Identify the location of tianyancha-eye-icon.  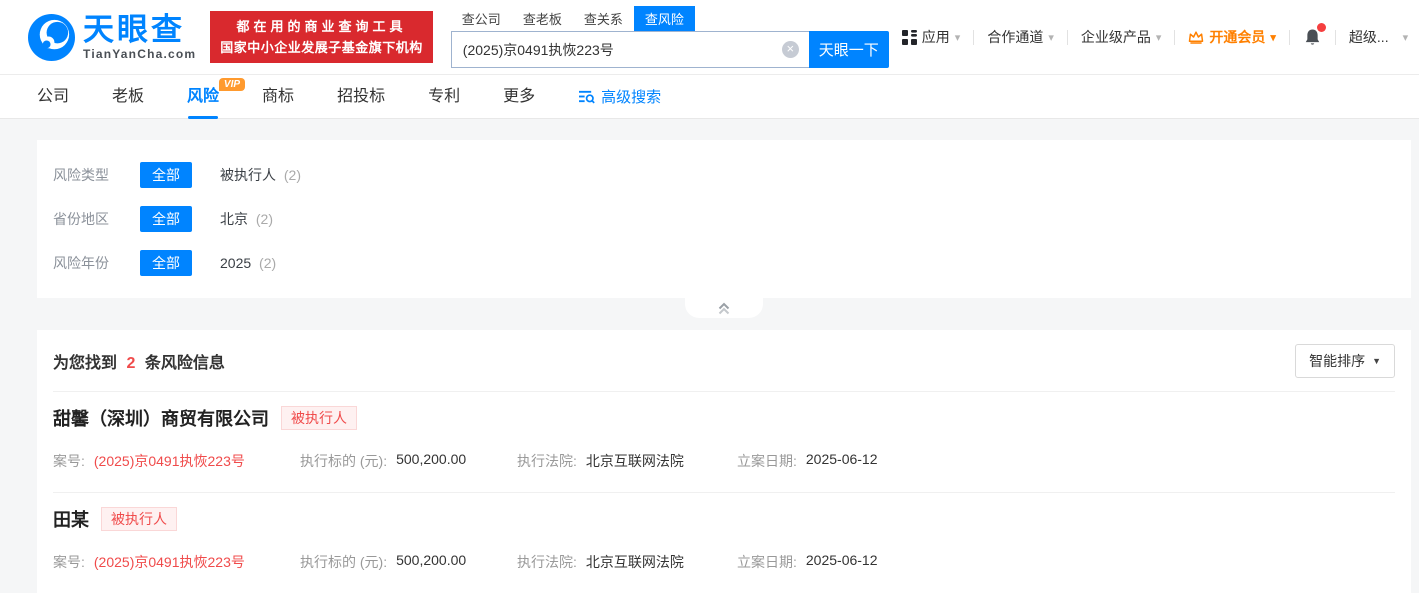
(51, 37).